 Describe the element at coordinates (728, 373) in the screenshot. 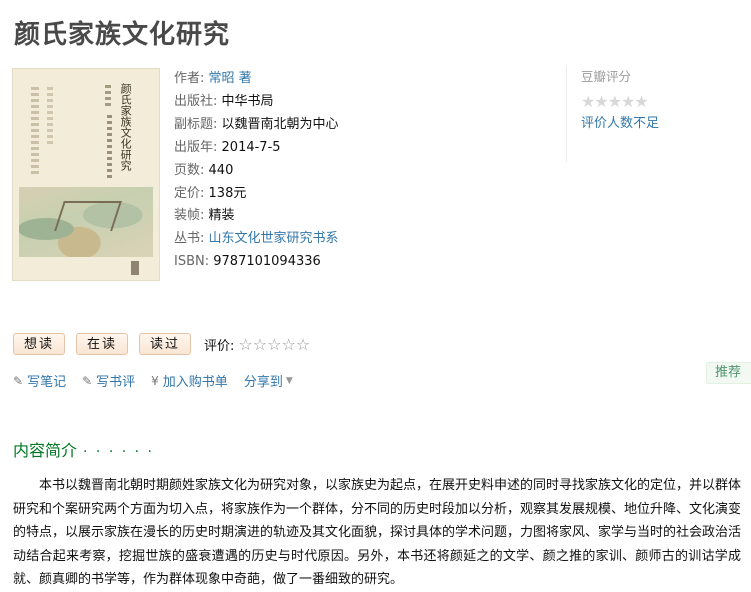

I see `recommend-button: 推荐` at that location.